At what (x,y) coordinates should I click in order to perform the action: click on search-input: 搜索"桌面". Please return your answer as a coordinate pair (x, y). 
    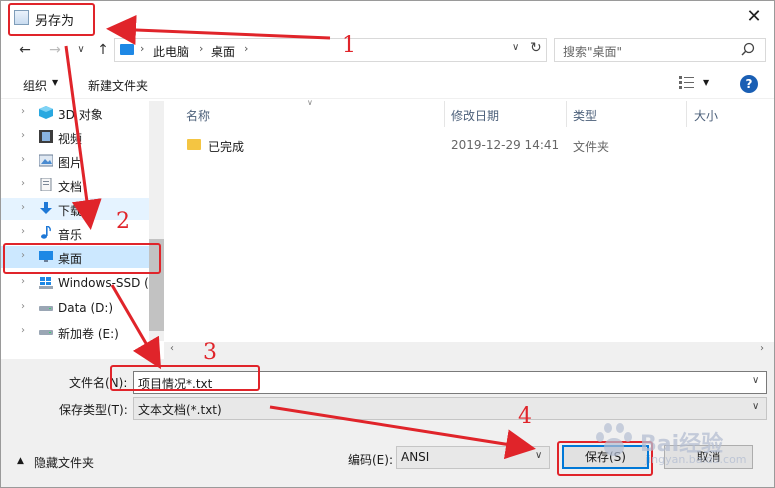
    Looking at the image, I should click on (592, 51).